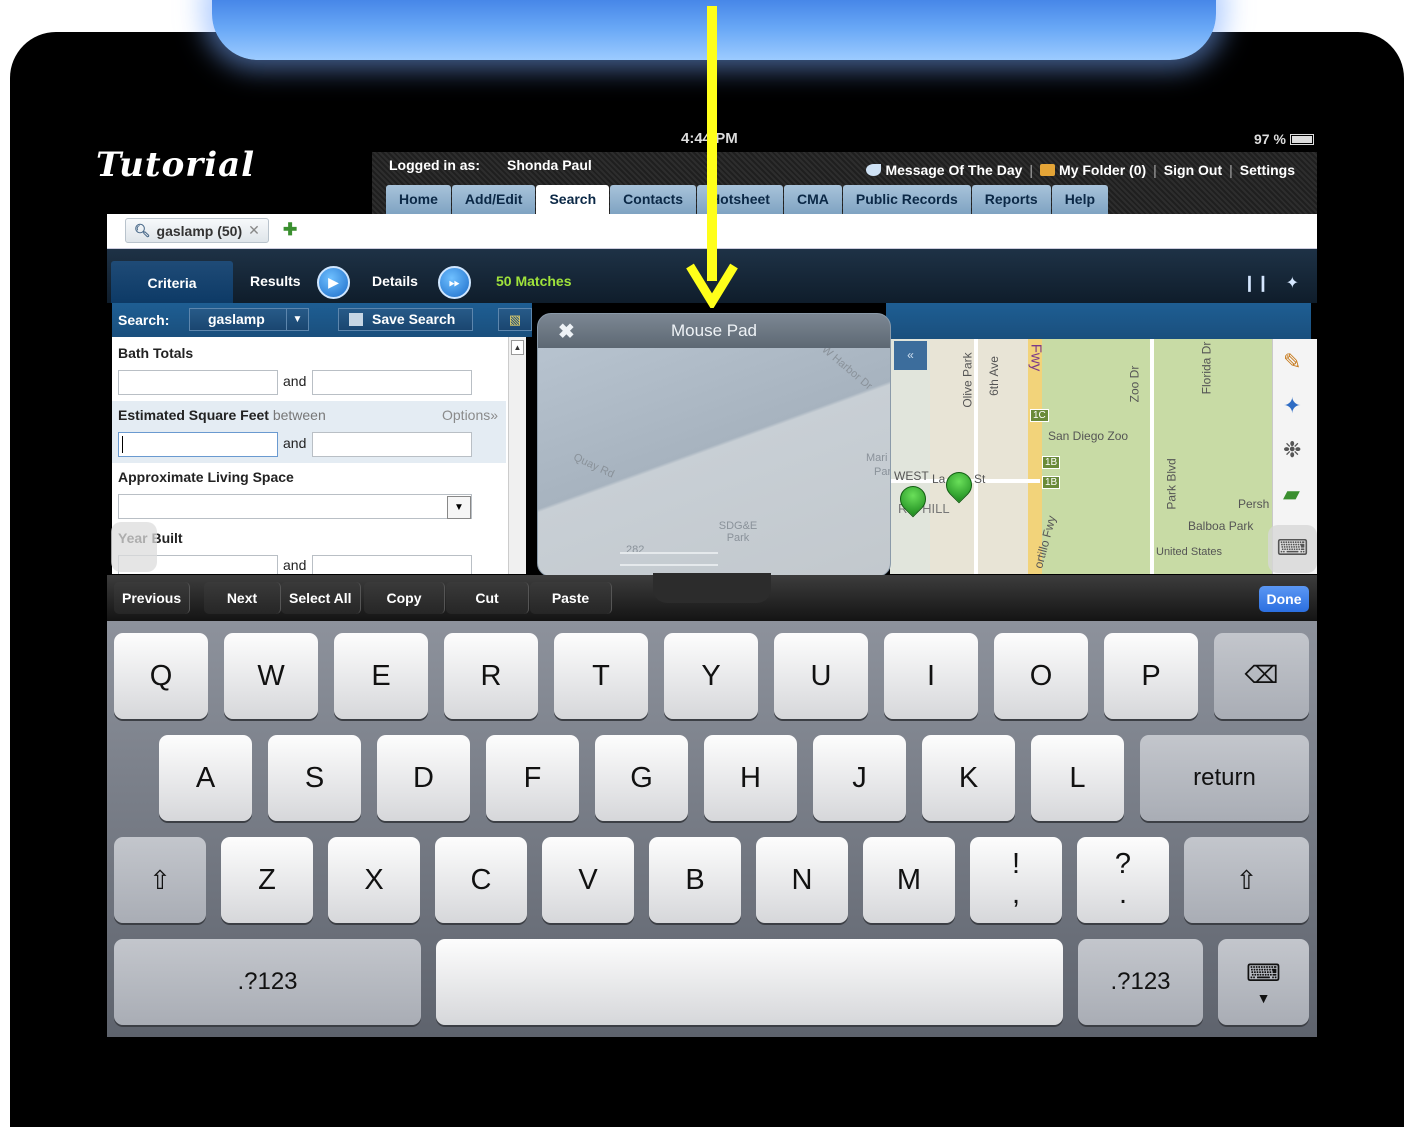 This screenshot has height=1127, width=1404. What do you see at coordinates (395, 281) in the screenshot?
I see `tab-details: Details` at bounding box center [395, 281].